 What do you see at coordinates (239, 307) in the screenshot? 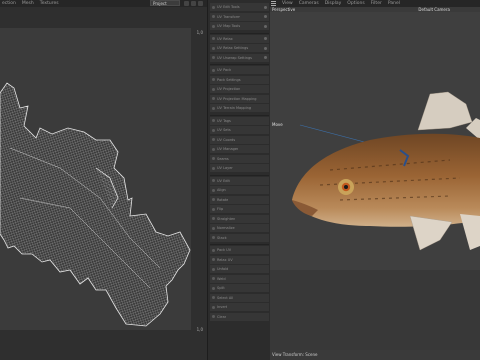
I see `tool-item: Invert` at bounding box center [239, 307].